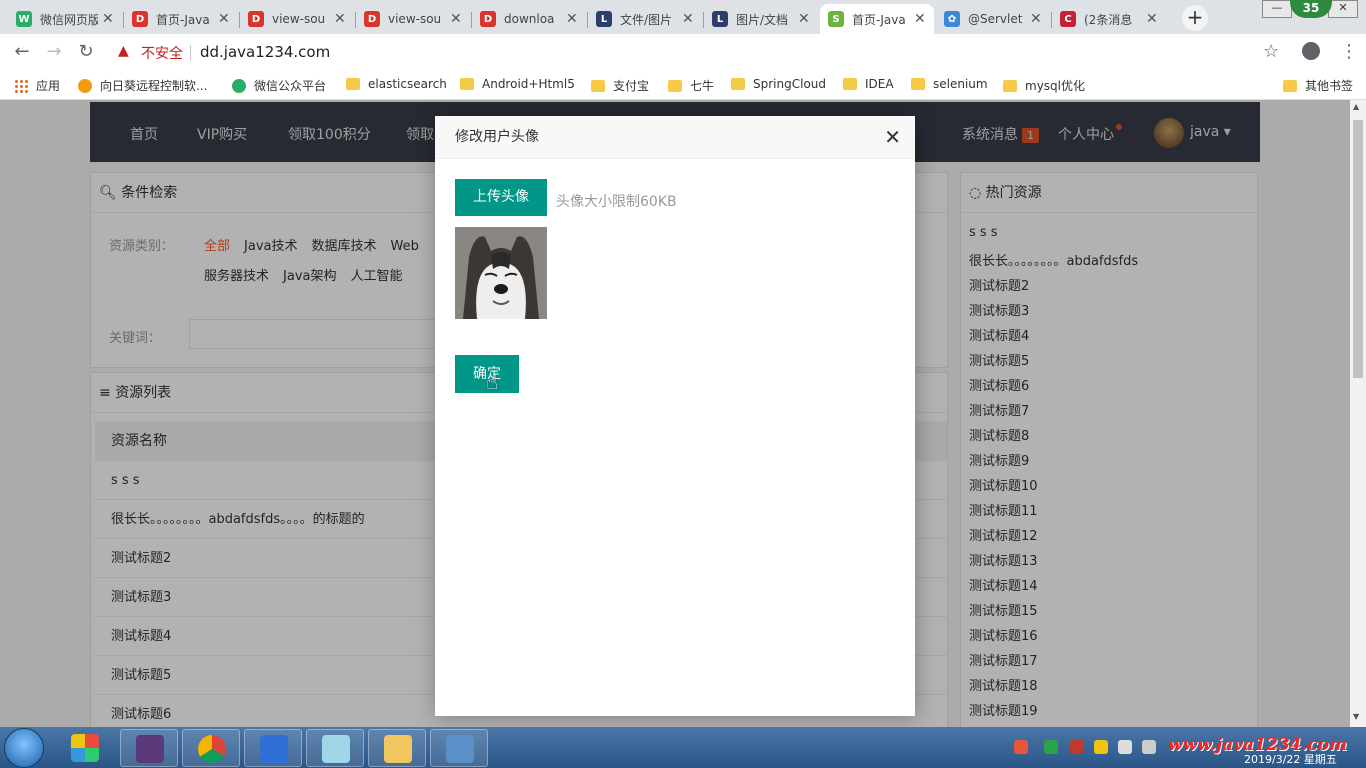 The image size is (1366, 768). I want to click on menu-icon: ⋮, so click(1349, 51).